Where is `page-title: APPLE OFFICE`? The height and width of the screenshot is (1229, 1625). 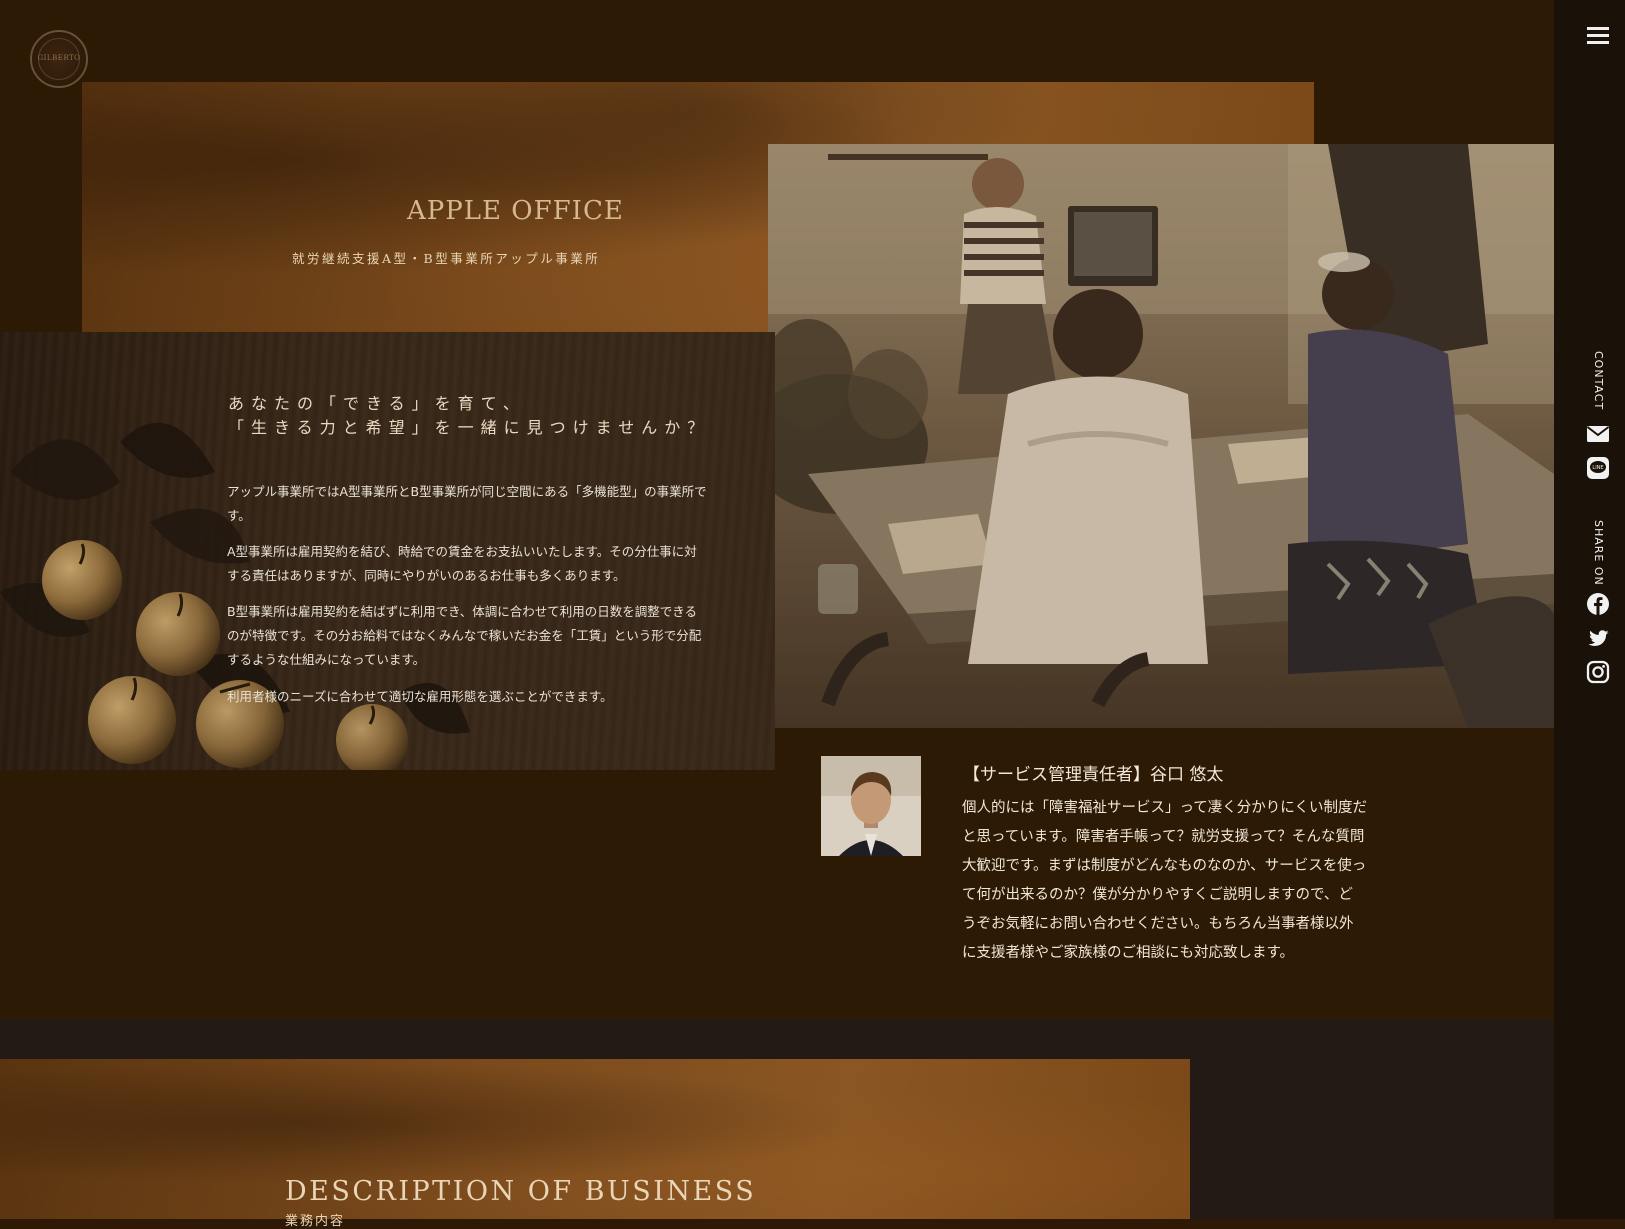
page-title: APPLE OFFICE is located at coordinates (515, 211).